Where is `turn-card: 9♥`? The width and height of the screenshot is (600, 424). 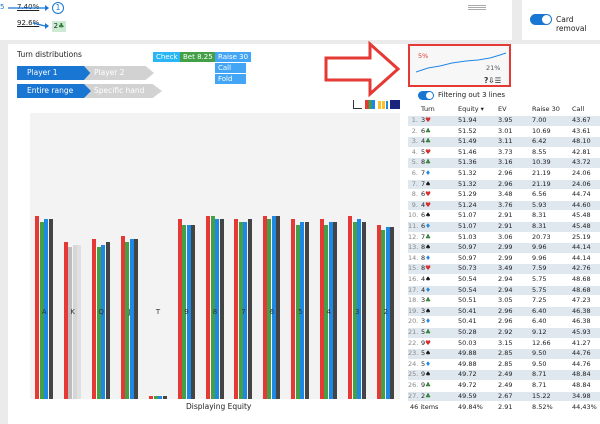 turn-card: 9♥ is located at coordinates (426, 342).